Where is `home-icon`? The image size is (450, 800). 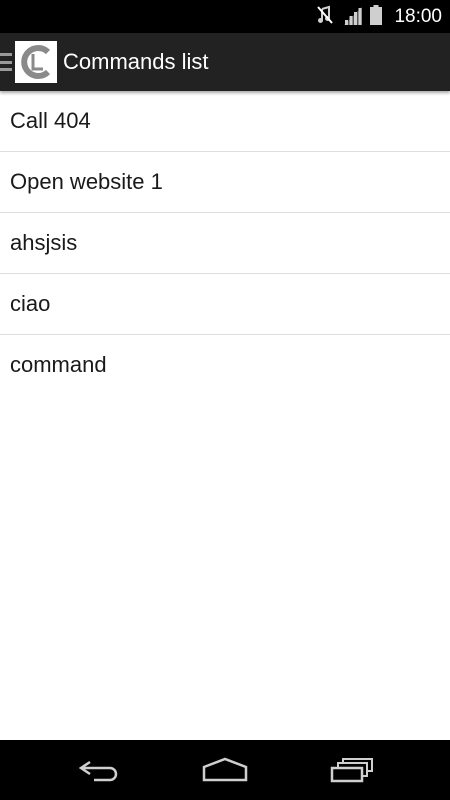 home-icon is located at coordinates (225, 770).